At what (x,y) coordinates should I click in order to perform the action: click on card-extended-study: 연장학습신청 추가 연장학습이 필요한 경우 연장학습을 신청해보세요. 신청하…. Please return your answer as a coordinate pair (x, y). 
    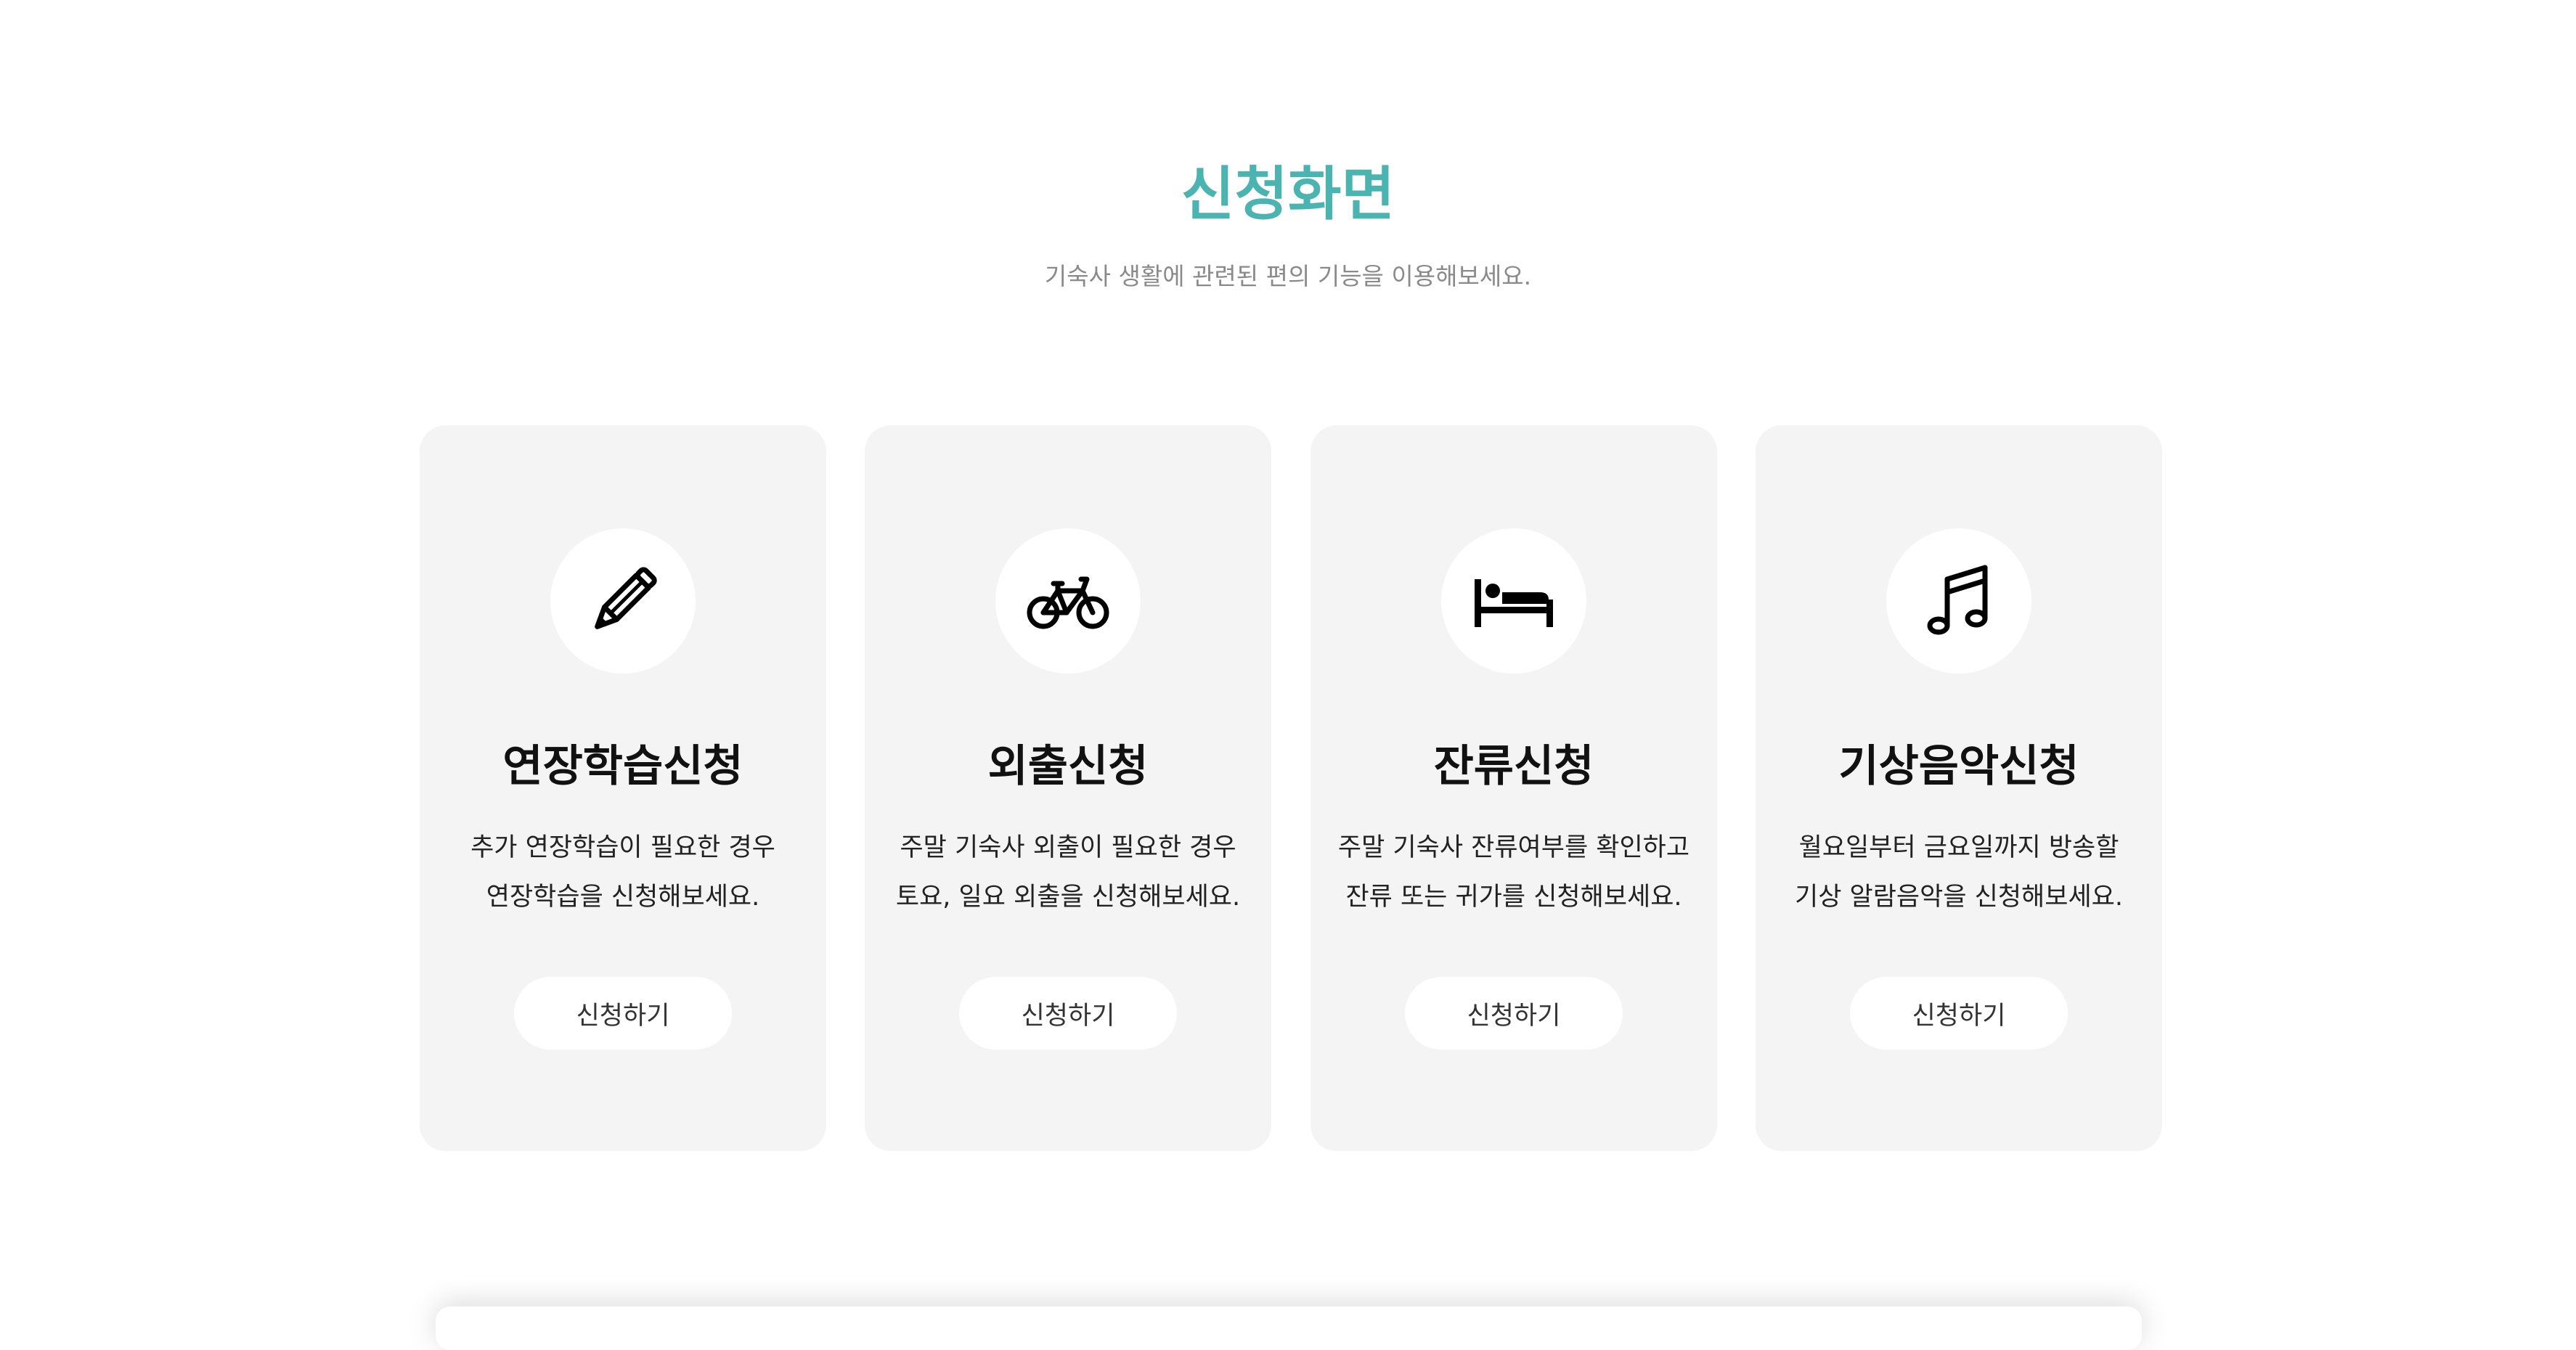
    Looking at the image, I should click on (623, 788).